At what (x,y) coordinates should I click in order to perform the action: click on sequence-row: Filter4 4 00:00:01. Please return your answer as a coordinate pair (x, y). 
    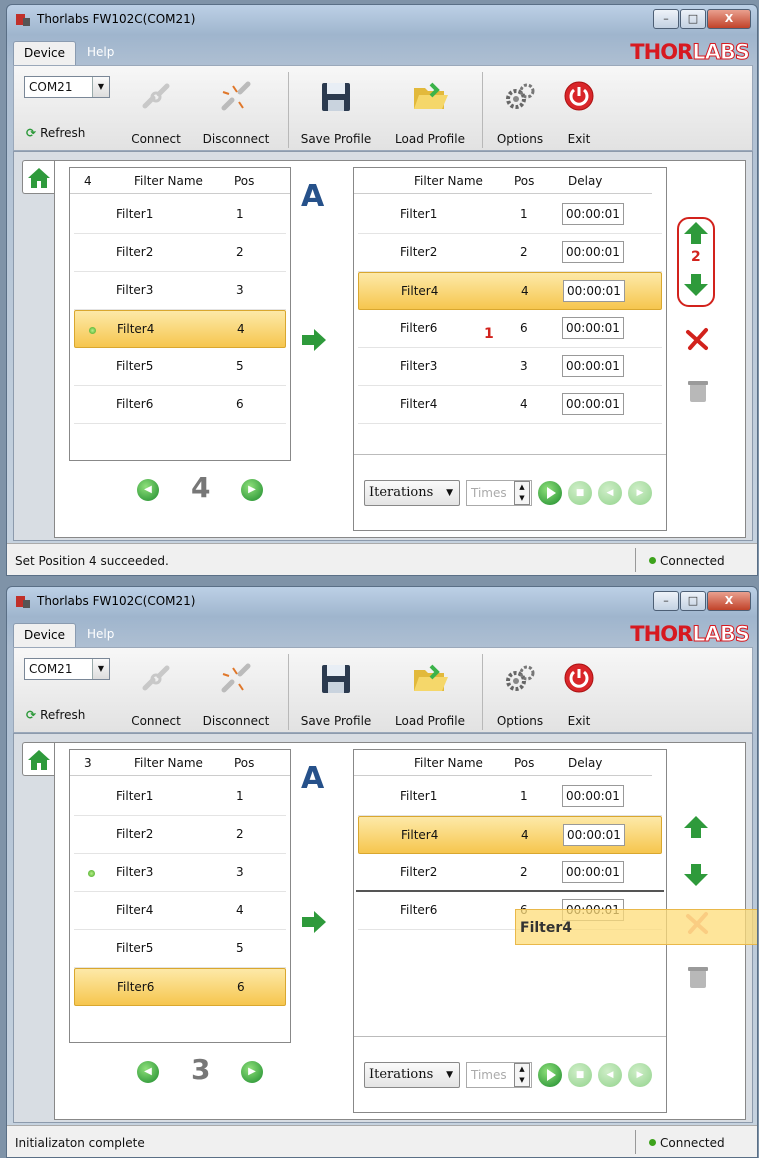
    Looking at the image, I should click on (510, 405).